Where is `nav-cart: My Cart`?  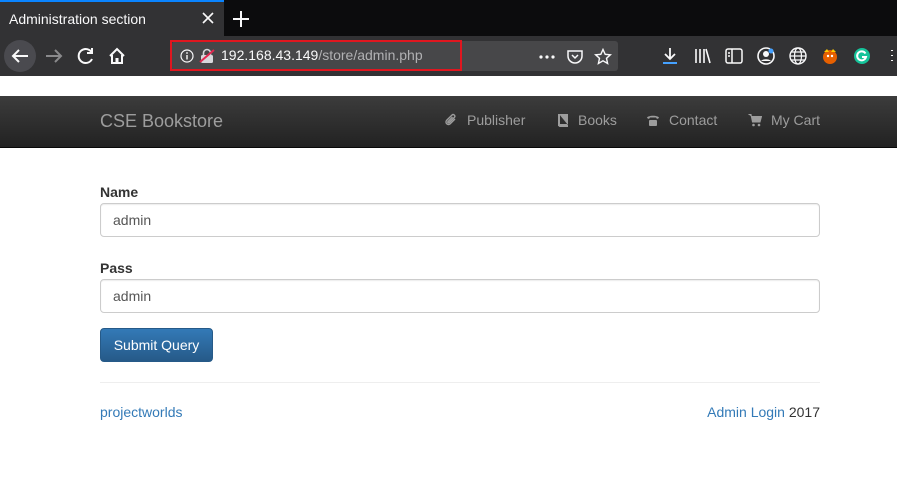 nav-cart: My Cart is located at coordinates (784, 120).